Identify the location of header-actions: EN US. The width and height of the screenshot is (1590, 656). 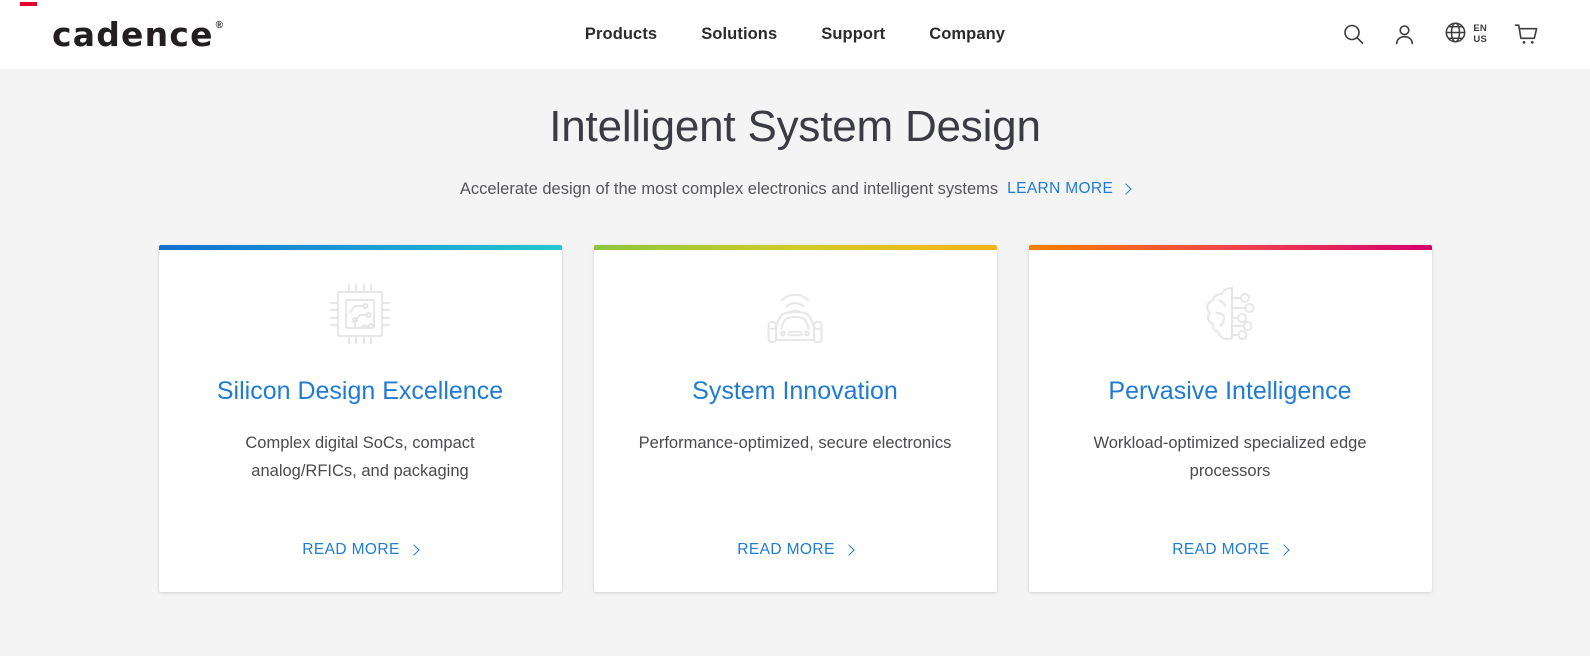
(1440, 35).